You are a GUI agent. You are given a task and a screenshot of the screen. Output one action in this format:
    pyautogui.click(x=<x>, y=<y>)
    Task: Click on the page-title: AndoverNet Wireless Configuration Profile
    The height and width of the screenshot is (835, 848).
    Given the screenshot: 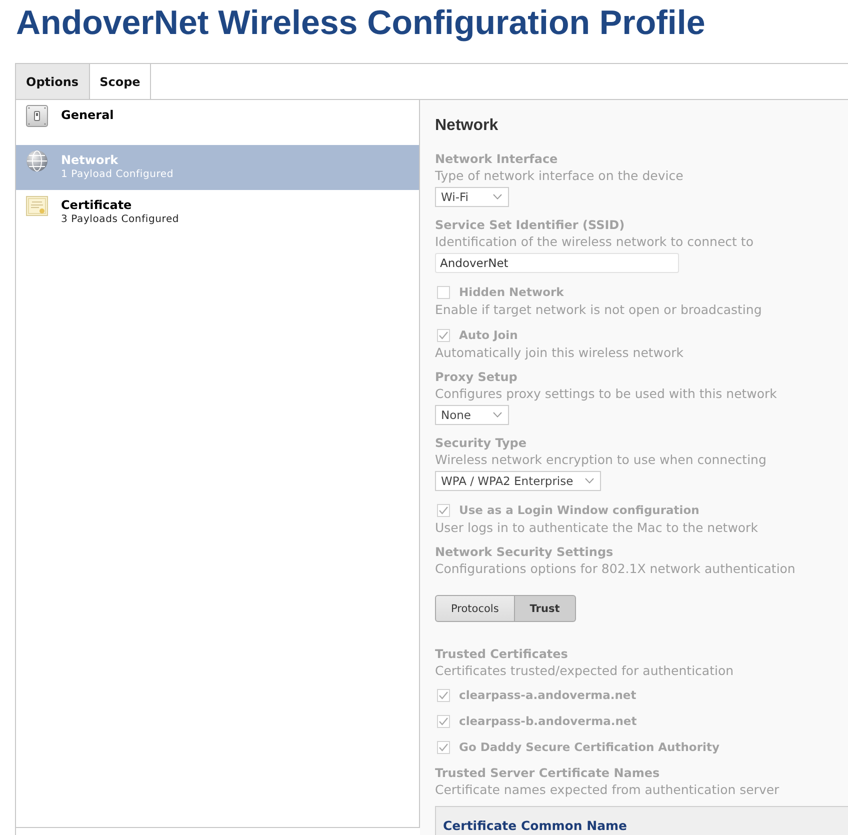 What is the action you would take?
    pyautogui.click(x=360, y=23)
    